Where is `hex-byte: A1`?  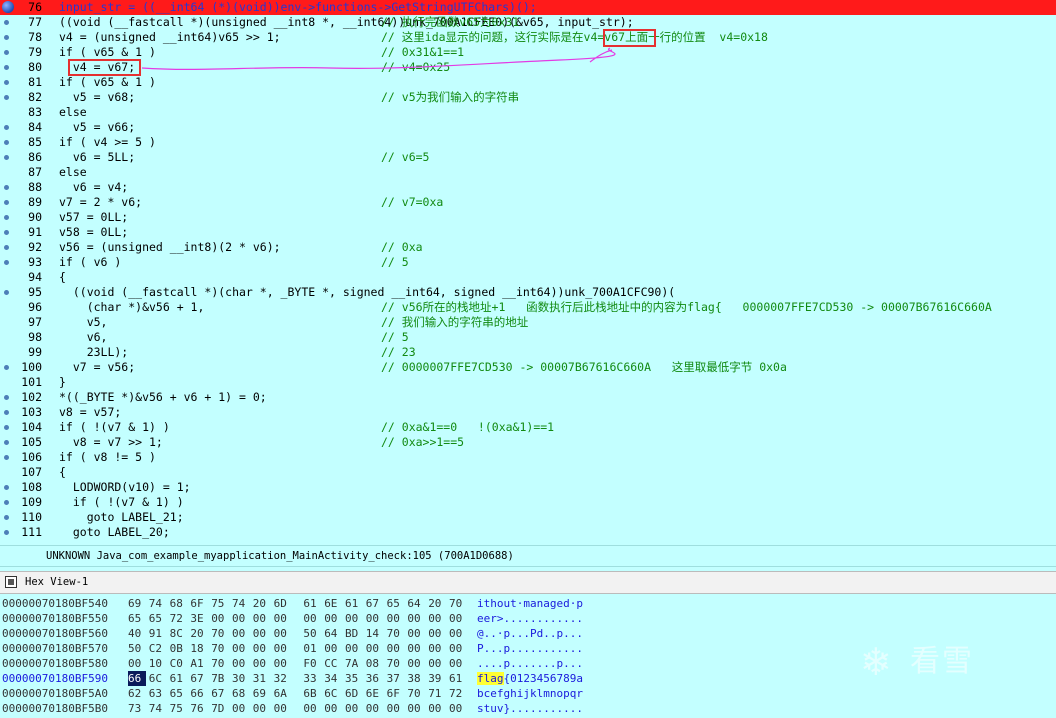
hex-byte: A1 is located at coordinates (199, 663).